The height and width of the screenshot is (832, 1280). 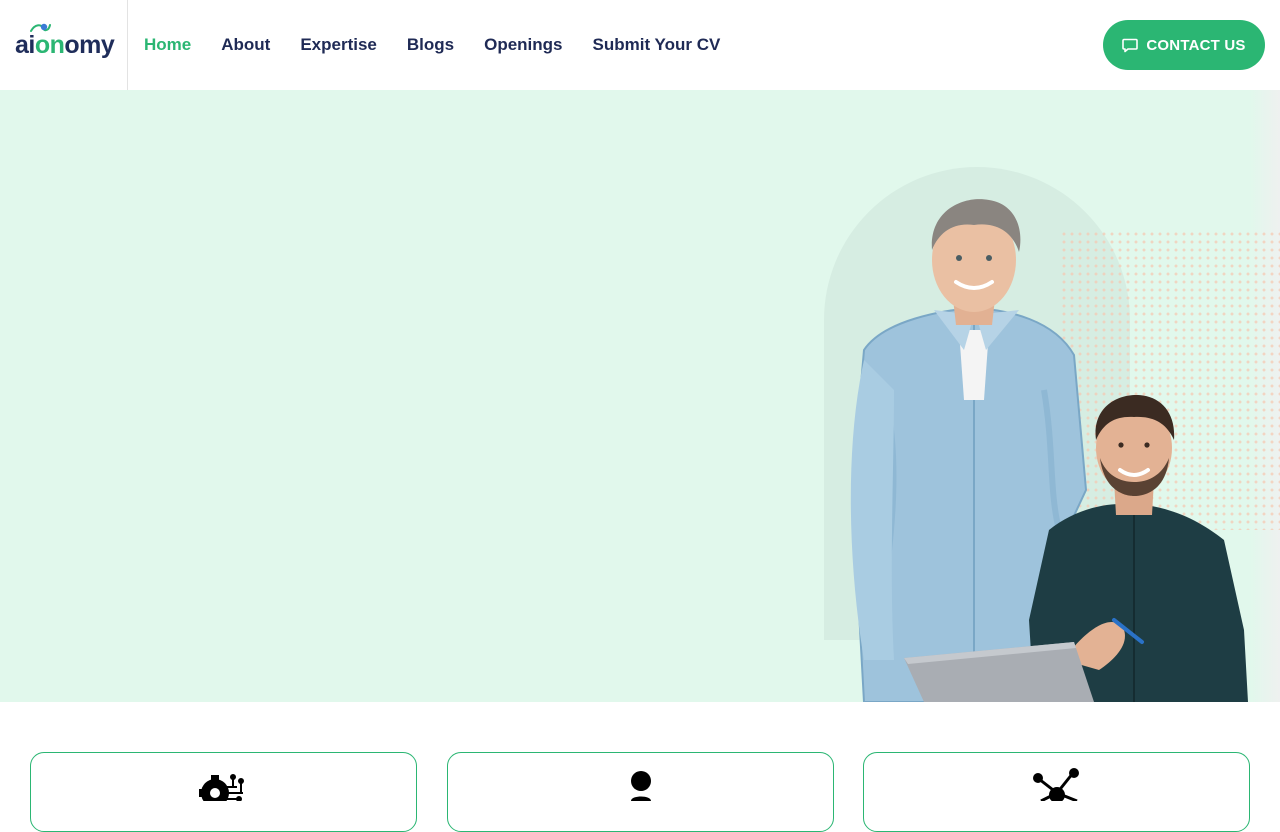 I want to click on logo-text-end: omy, so click(x=89, y=44).